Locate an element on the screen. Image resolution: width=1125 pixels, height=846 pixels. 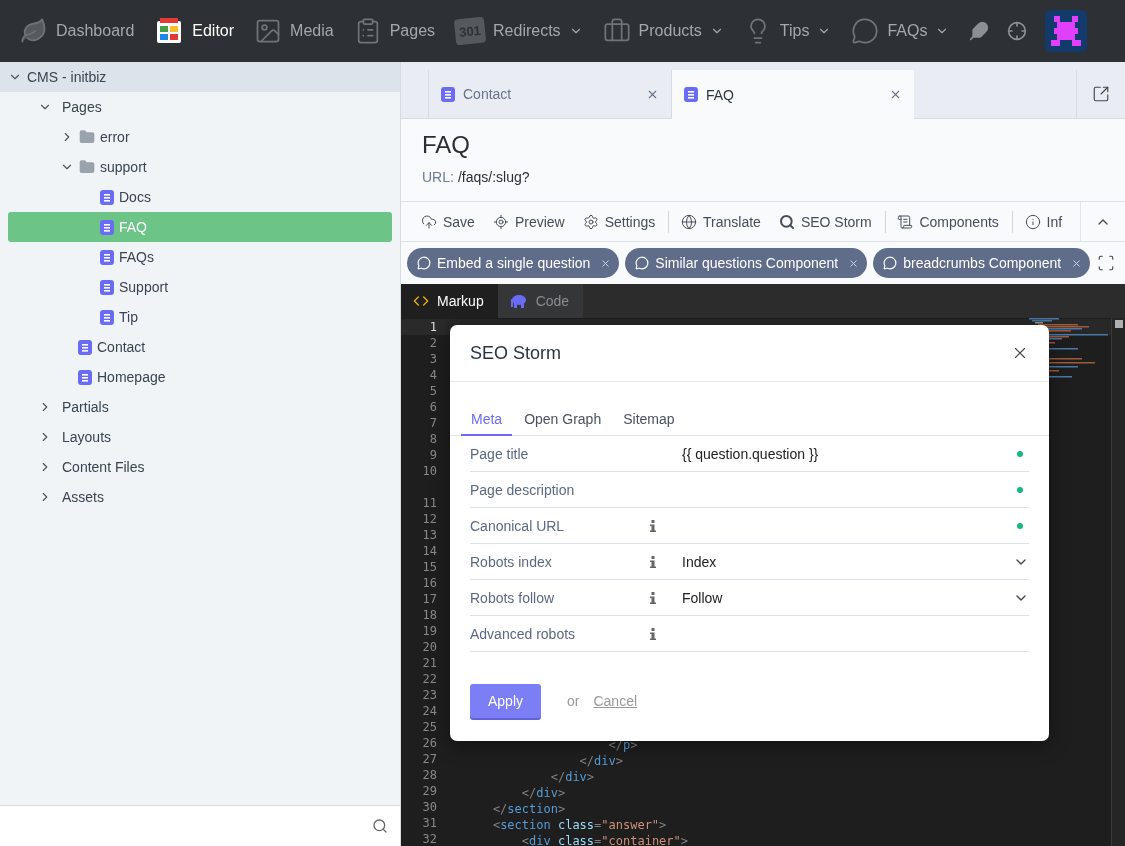
tree-item: Assets is located at coordinates (200, 497).